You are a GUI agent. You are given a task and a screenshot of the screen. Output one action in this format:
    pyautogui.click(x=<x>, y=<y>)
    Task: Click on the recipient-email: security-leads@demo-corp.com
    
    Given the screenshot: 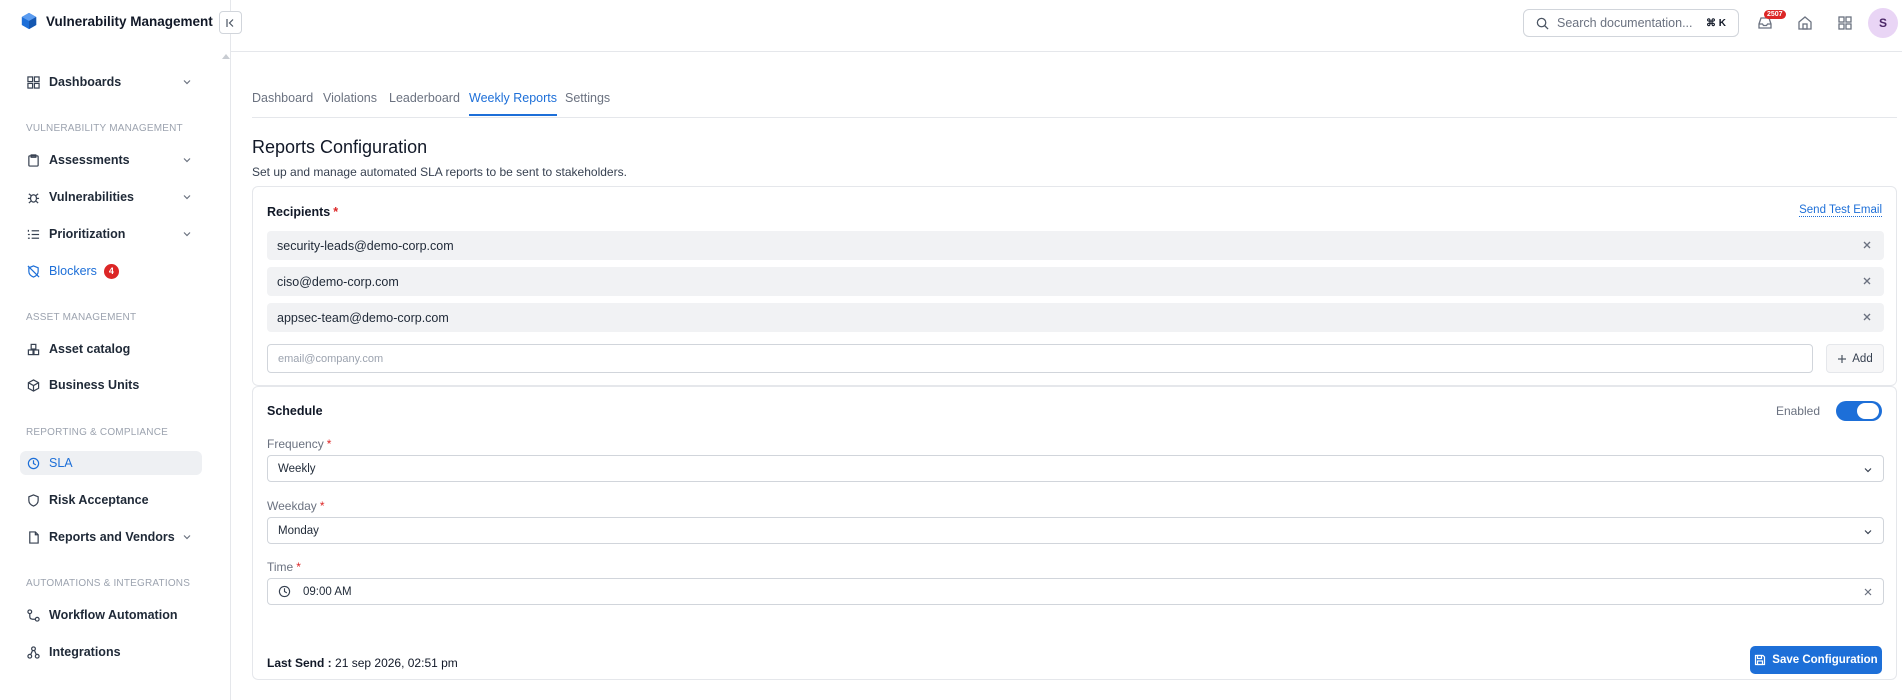 What is the action you would take?
    pyautogui.click(x=365, y=245)
    